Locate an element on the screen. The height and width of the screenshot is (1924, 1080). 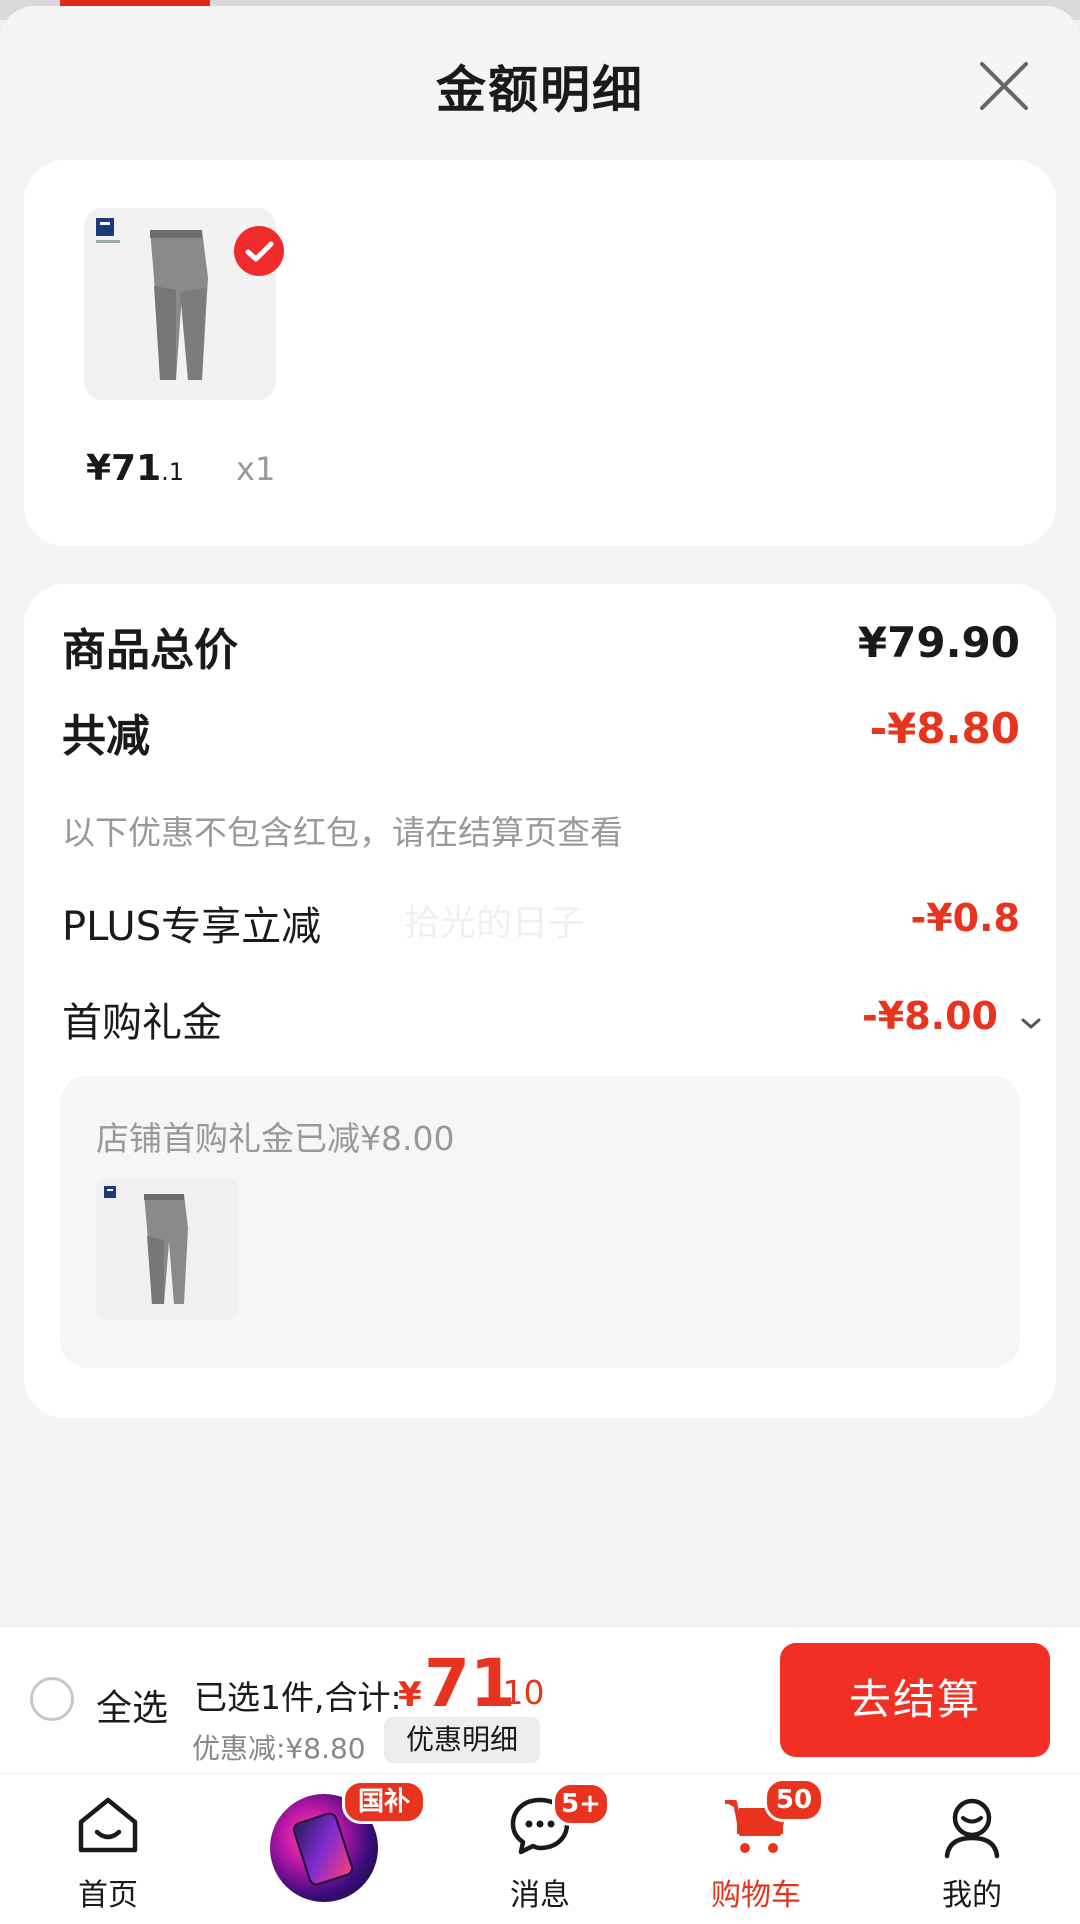
total-price-label: 商品总价 is located at coordinates (150, 650).